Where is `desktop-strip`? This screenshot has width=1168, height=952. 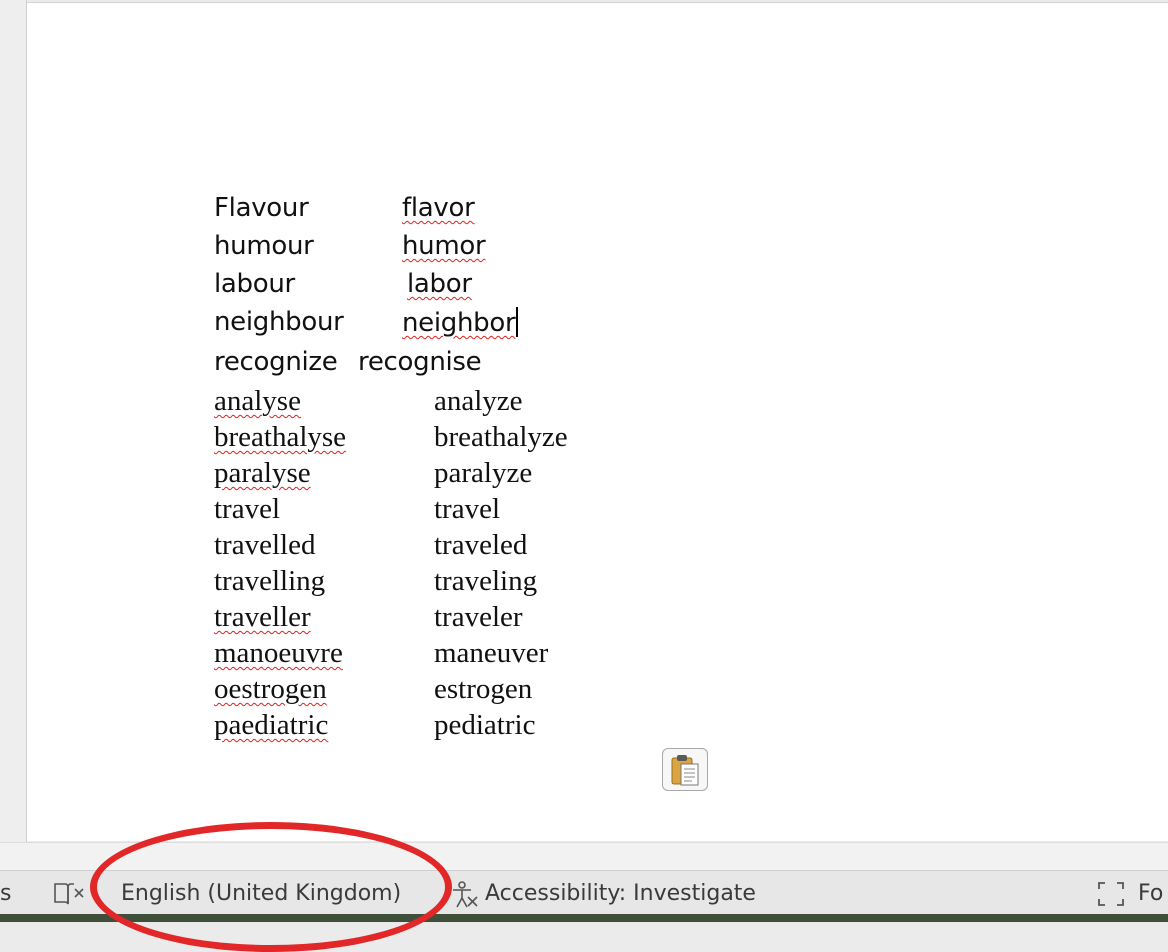 desktop-strip is located at coordinates (584, 918).